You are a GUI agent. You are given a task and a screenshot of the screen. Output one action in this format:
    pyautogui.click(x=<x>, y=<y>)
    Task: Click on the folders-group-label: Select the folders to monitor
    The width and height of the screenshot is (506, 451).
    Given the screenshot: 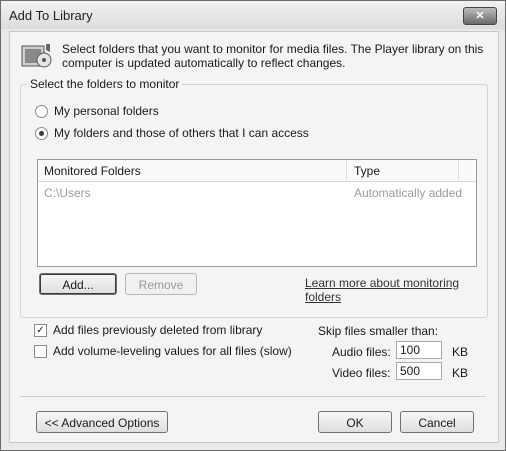 What is the action you would take?
    pyautogui.click(x=105, y=84)
    